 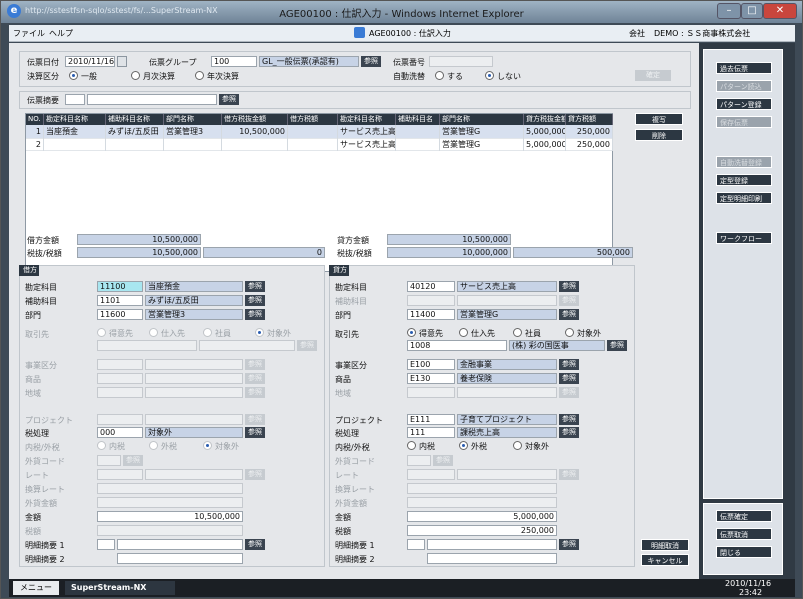 What do you see at coordinates (431, 378) in the screenshot?
I see `credit-item-code: E130` at bounding box center [431, 378].